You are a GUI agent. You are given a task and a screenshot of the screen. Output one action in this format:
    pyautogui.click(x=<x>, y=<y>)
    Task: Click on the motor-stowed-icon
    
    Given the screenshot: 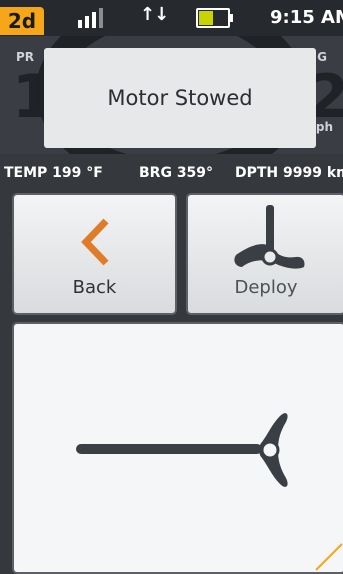 What is the action you would take?
    pyautogui.click(x=182, y=450)
    